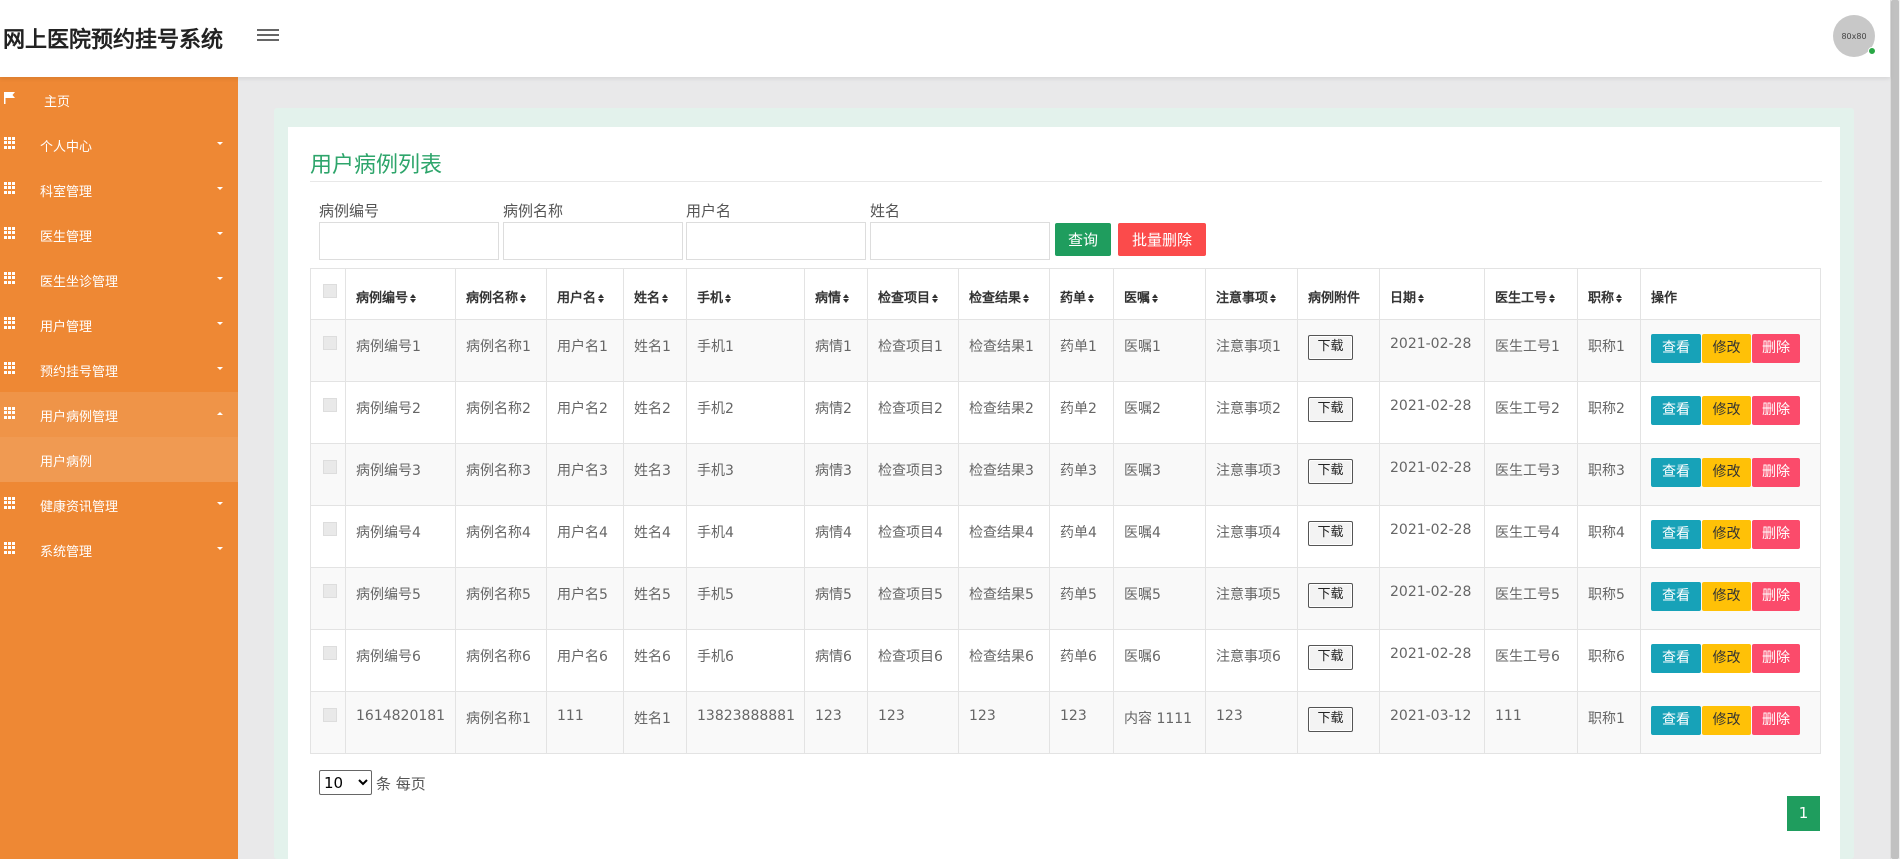  I want to click on column-header: 医生工号, so click(1531, 294).